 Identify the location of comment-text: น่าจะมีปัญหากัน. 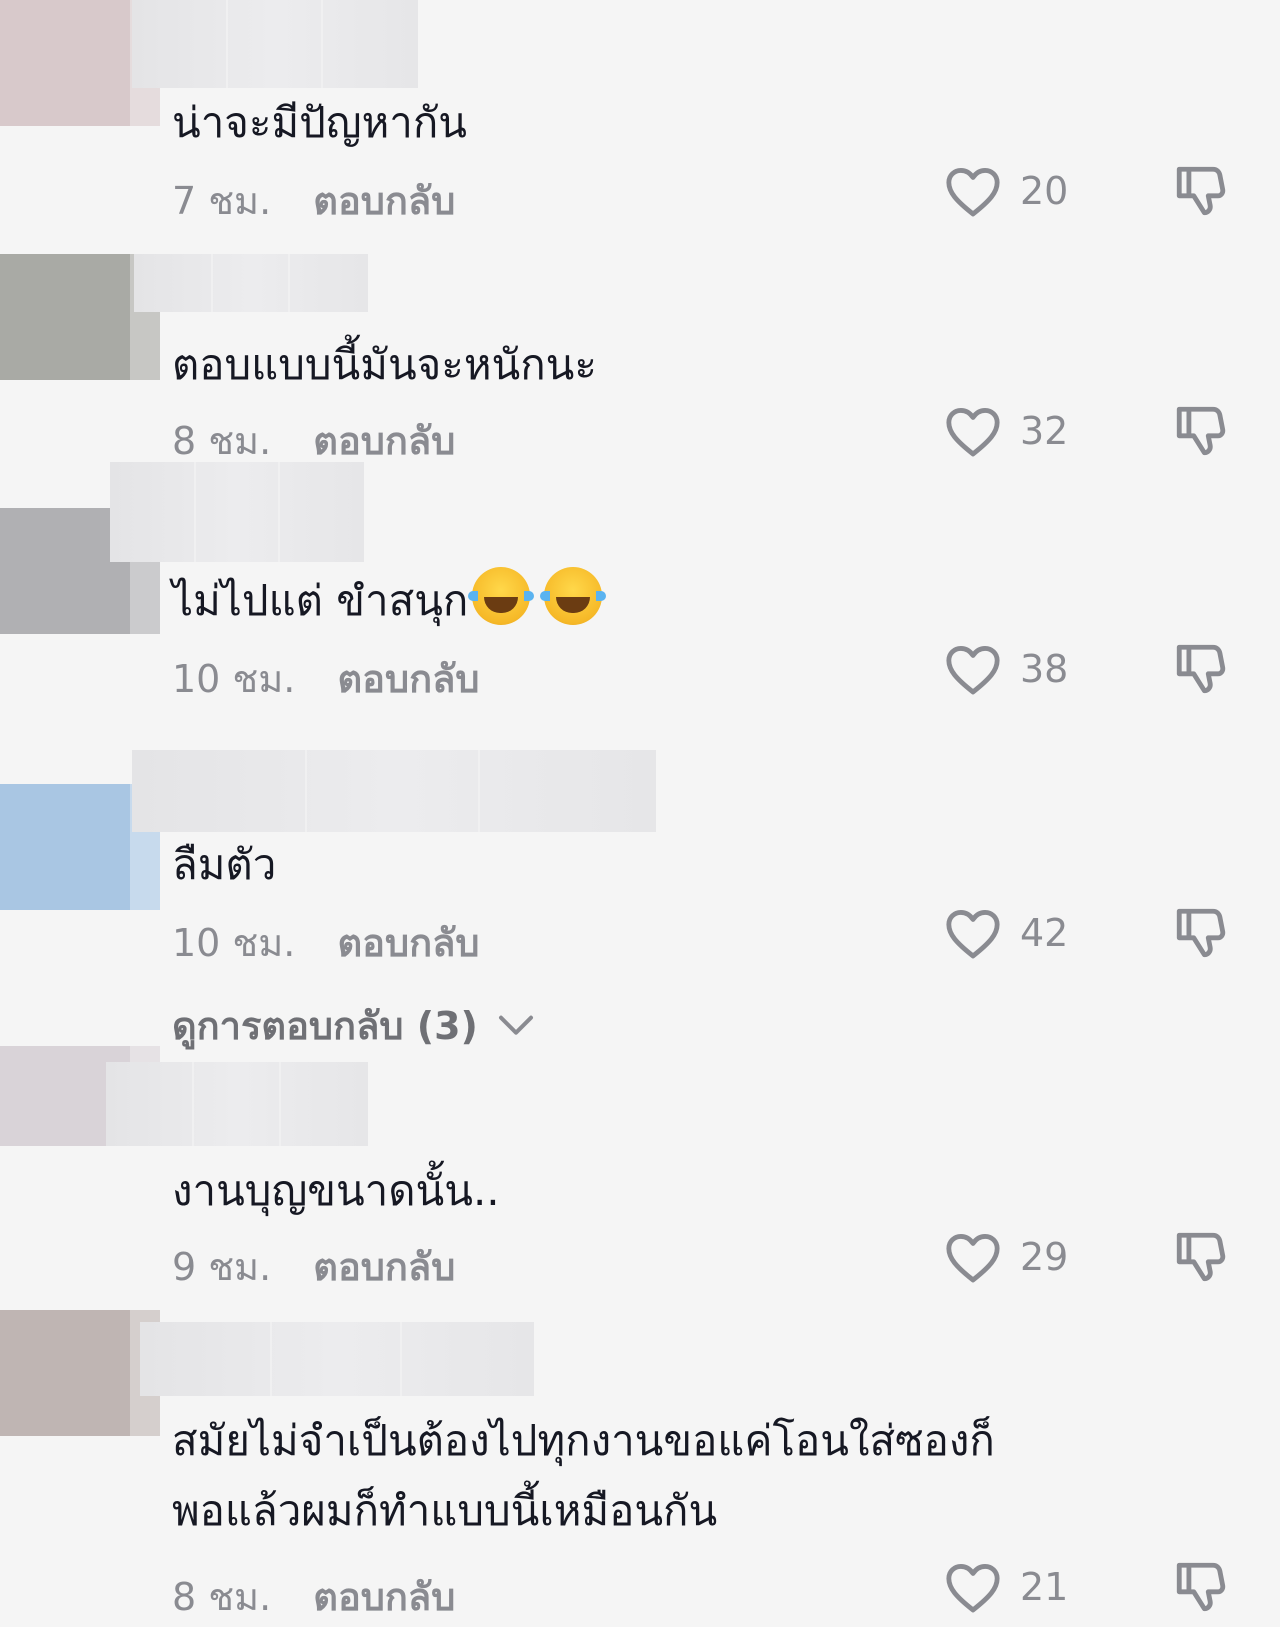
(320, 122).